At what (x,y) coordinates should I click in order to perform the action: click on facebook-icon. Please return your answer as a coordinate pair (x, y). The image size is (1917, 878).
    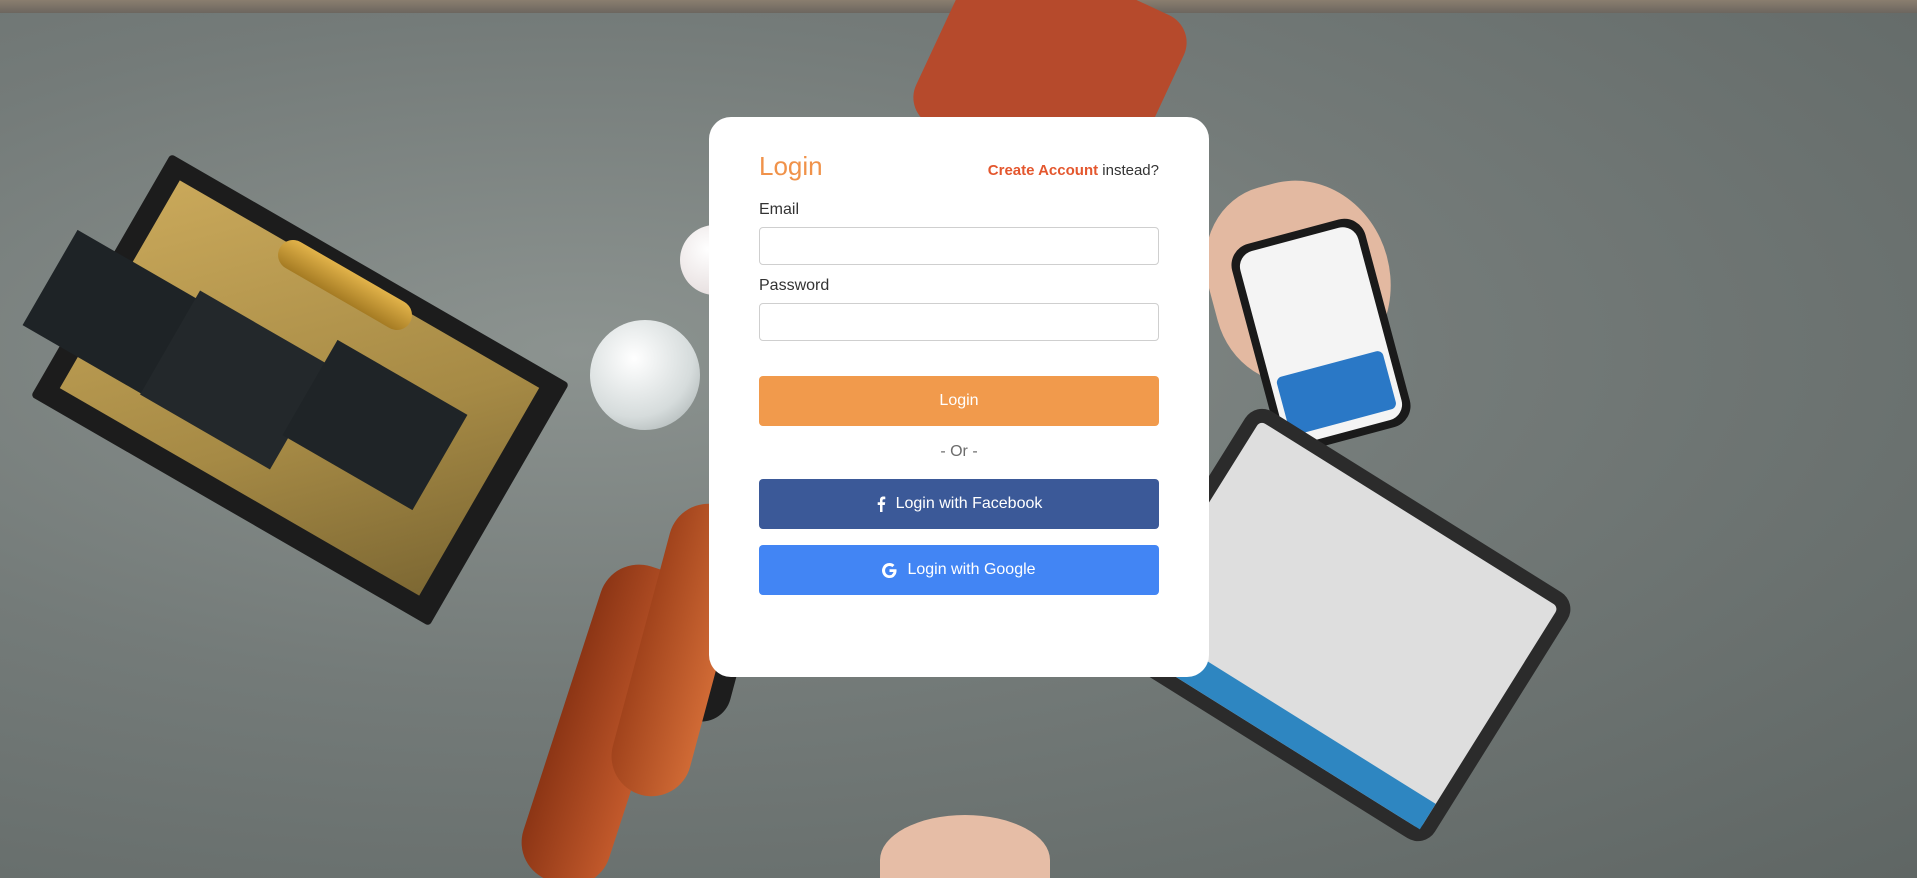
    Looking at the image, I should click on (881, 504).